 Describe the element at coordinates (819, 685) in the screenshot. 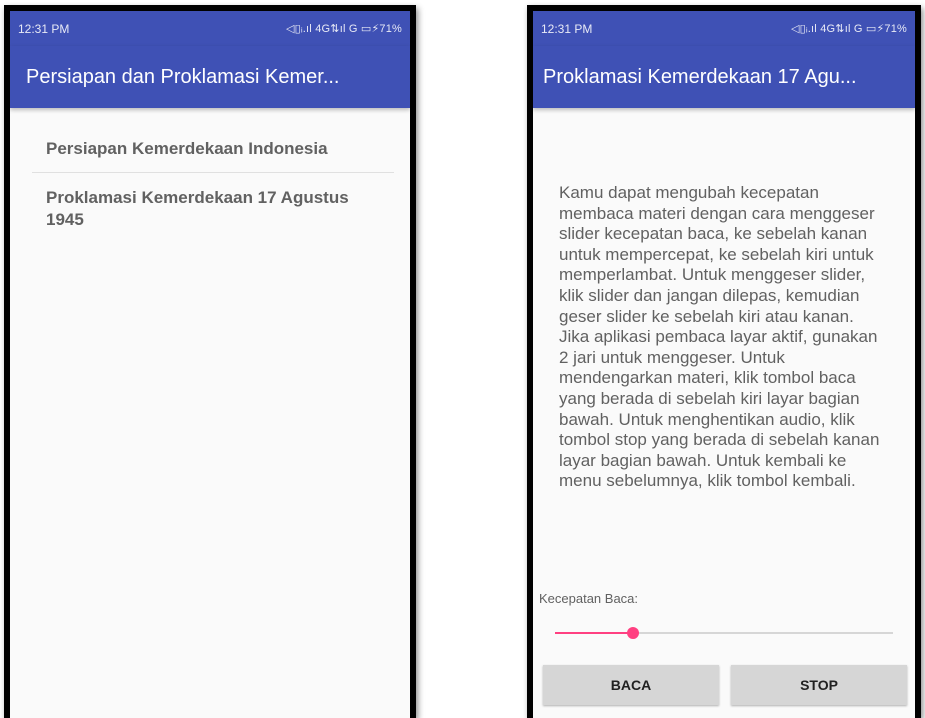

I see `stop-button: STOP` at that location.